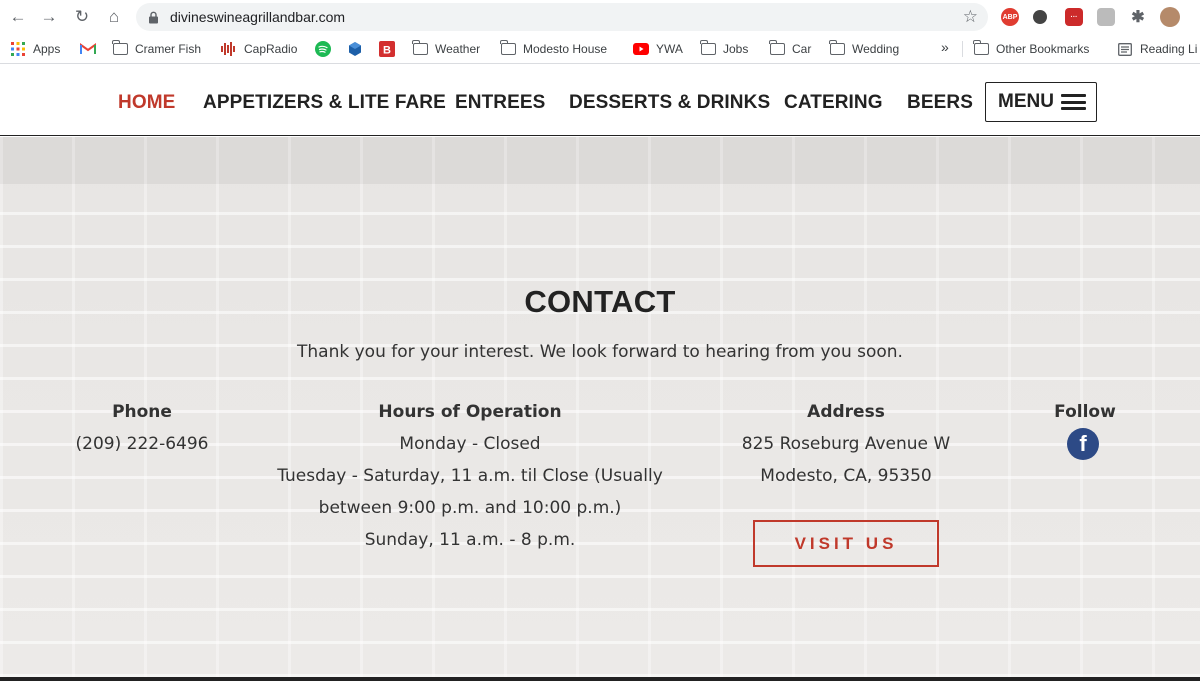 This screenshot has height=681, width=1200. What do you see at coordinates (641, 49) in the screenshot?
I see `youtube-icon` at bounding box center [641, 49].